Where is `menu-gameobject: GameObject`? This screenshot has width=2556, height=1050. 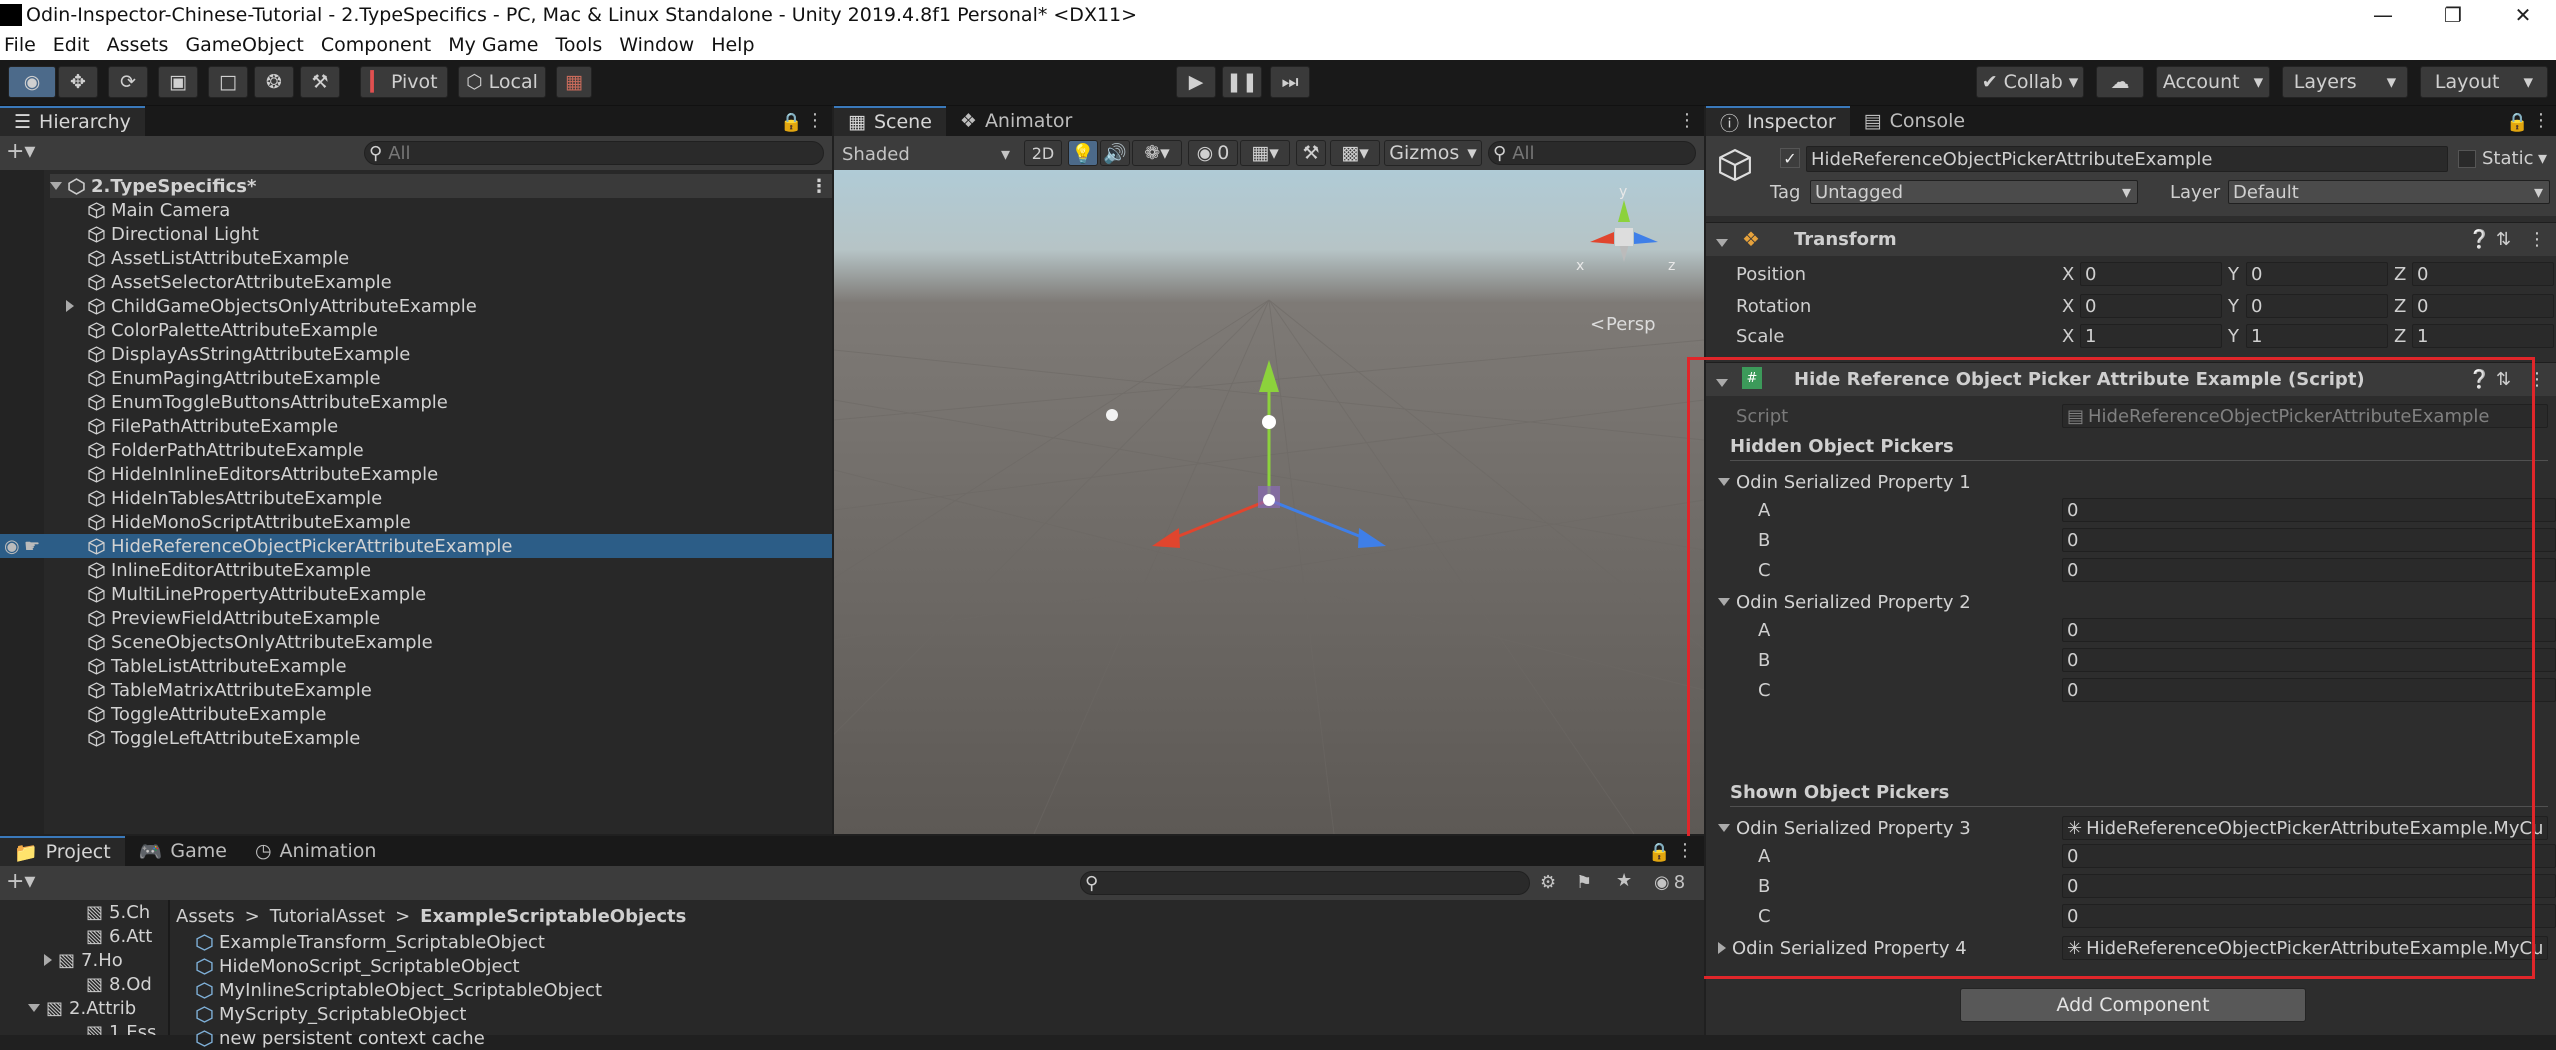 menu-gameobject: GameObject is located at coordinates (243, 45).